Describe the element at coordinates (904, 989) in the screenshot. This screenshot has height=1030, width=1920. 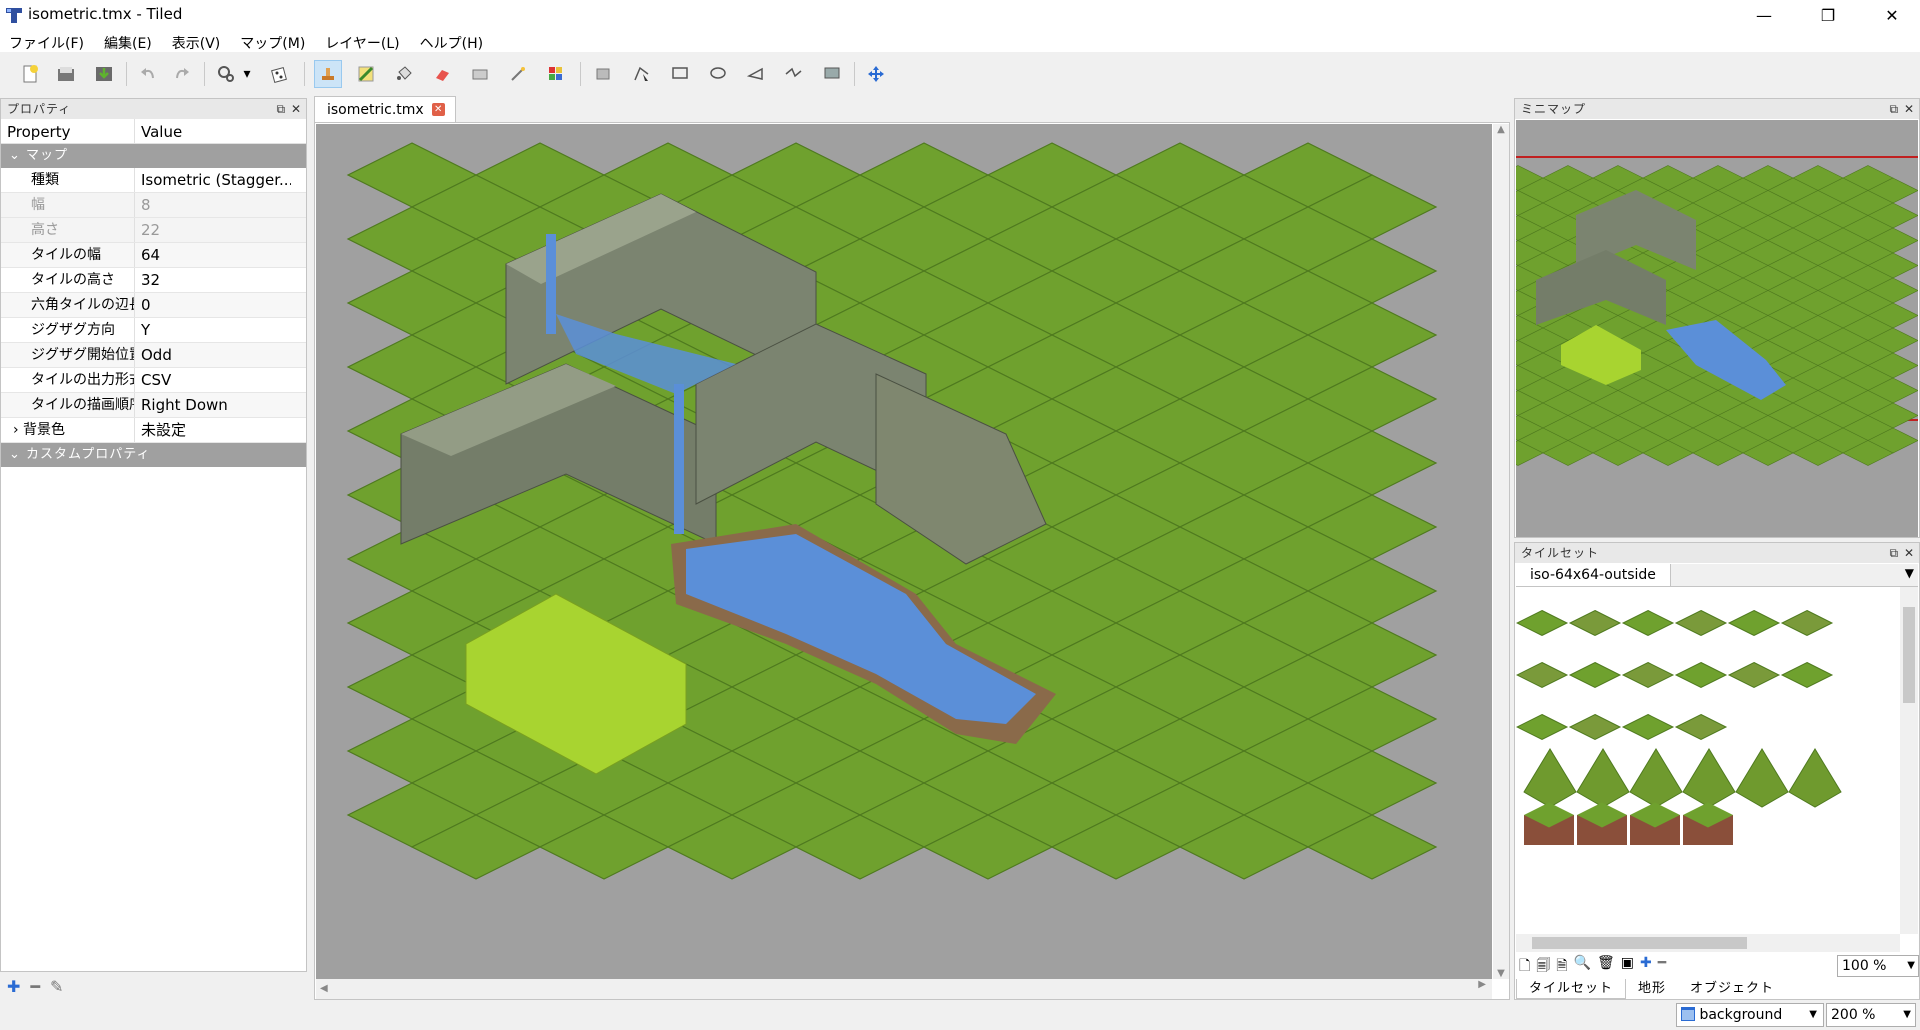
I see `horizontal-scrollbar: ◀ ▶` at that location.